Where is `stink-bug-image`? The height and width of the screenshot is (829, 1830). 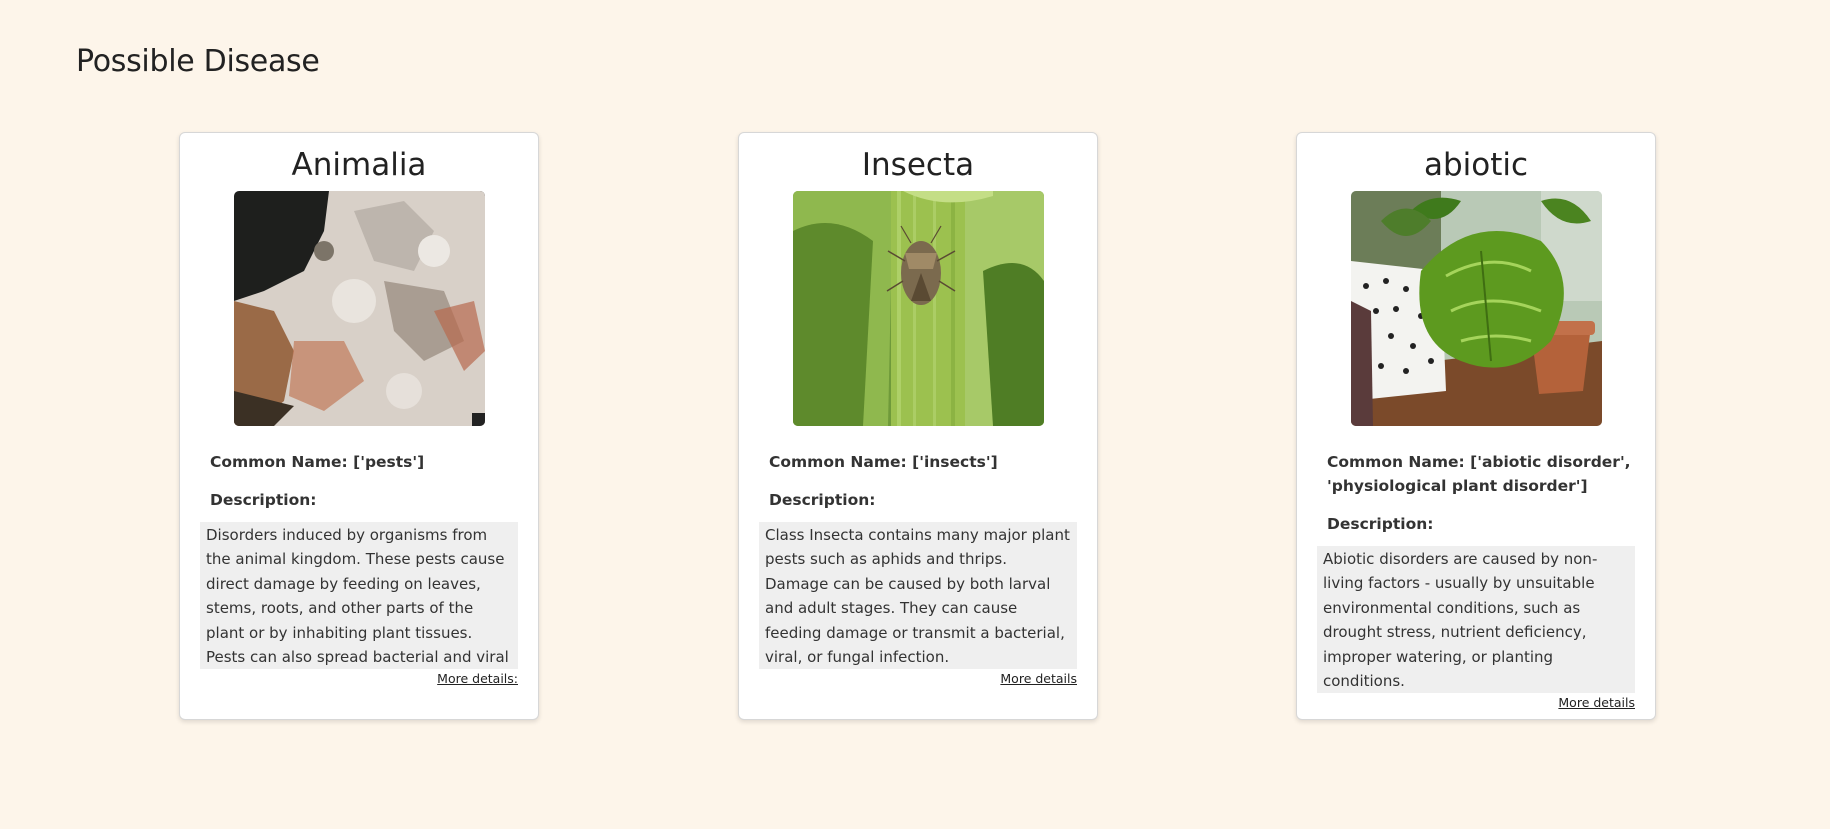
stink-bug-image is located at coordinates (918, 308).